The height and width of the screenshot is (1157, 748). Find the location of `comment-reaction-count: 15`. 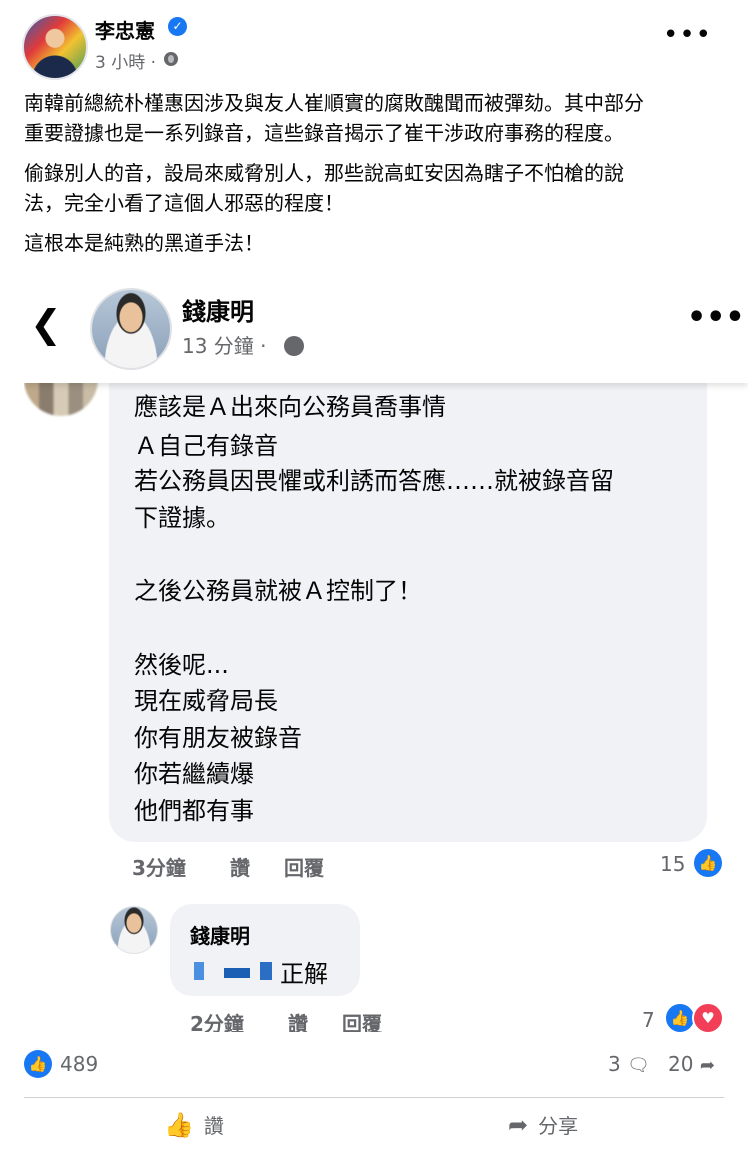

comment-reaction-count: 15 is located at coordinates (673, 864).